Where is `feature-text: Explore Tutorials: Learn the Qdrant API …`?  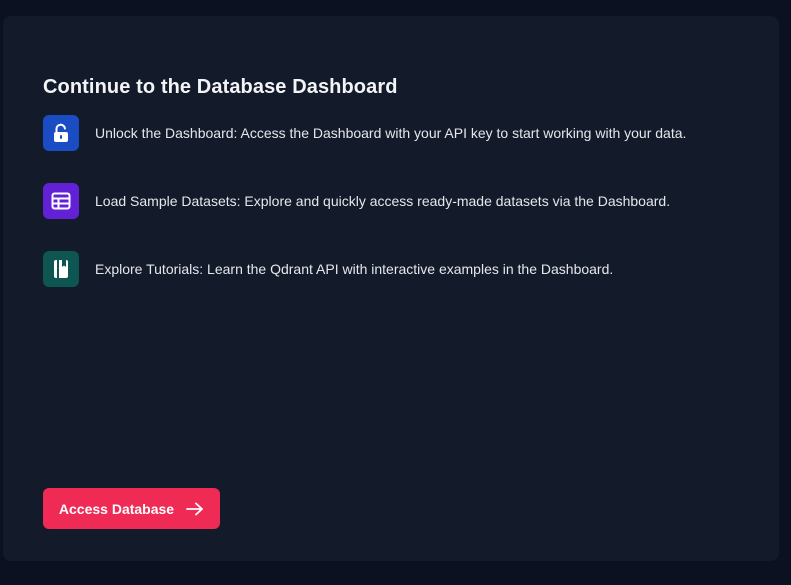
feature-text: Explore Tutorials: Learn the Qdrant API … is located at coordinates (354, 269).